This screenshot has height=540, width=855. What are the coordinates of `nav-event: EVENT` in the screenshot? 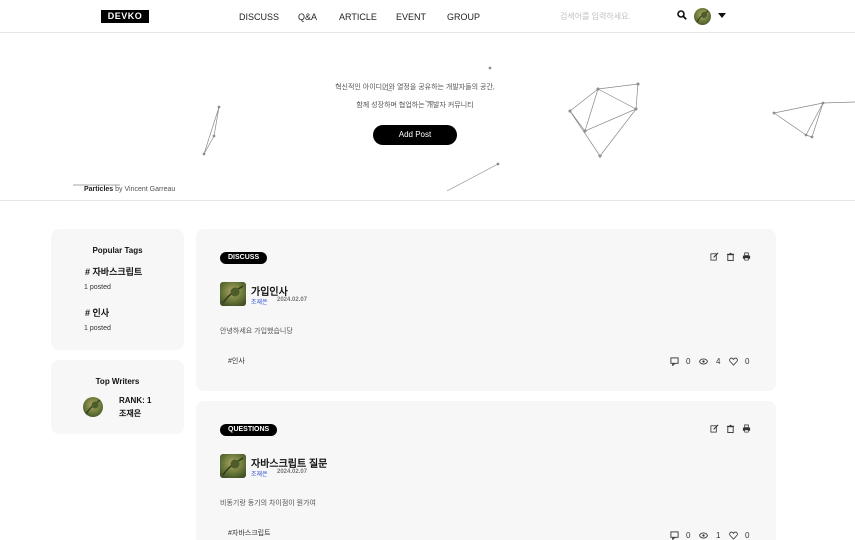 It's located at (411, 17).